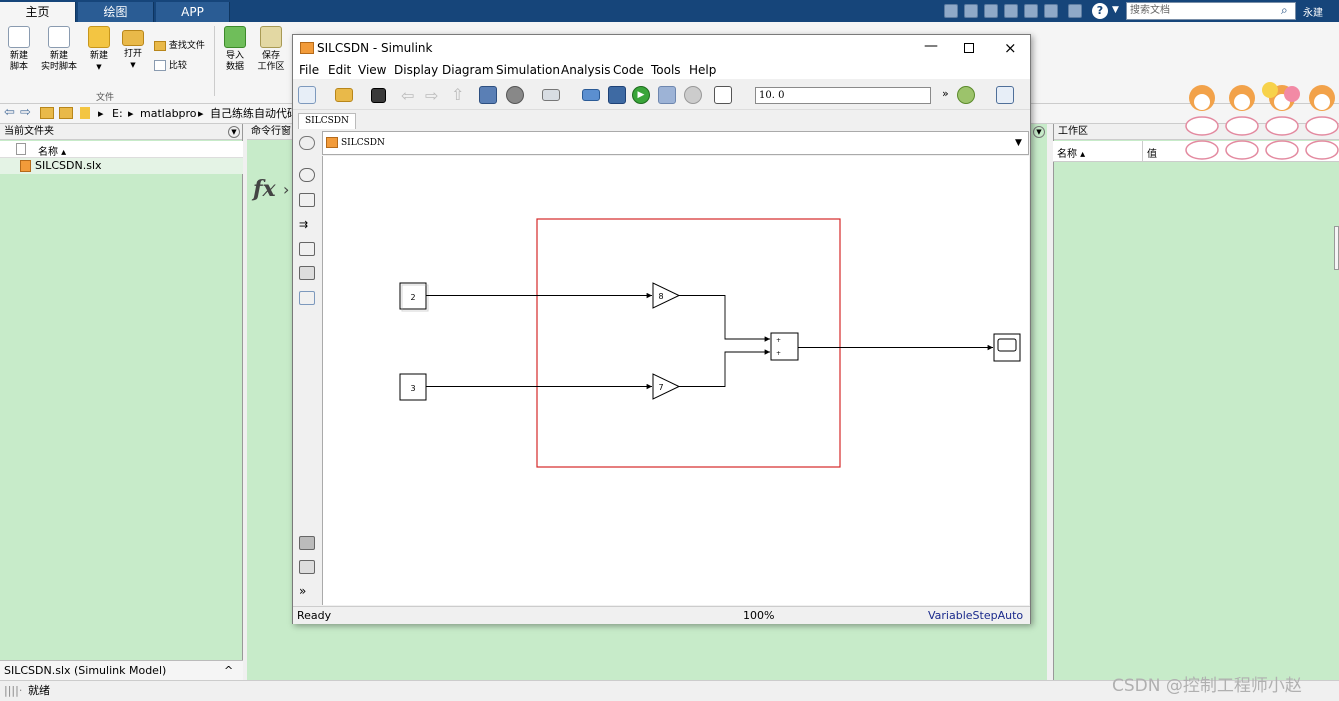 The image size is (1339, 701). Describe the element at coordinates (528, 70) in the screenshot. I see `menu-simulation: Simulation` at that location.